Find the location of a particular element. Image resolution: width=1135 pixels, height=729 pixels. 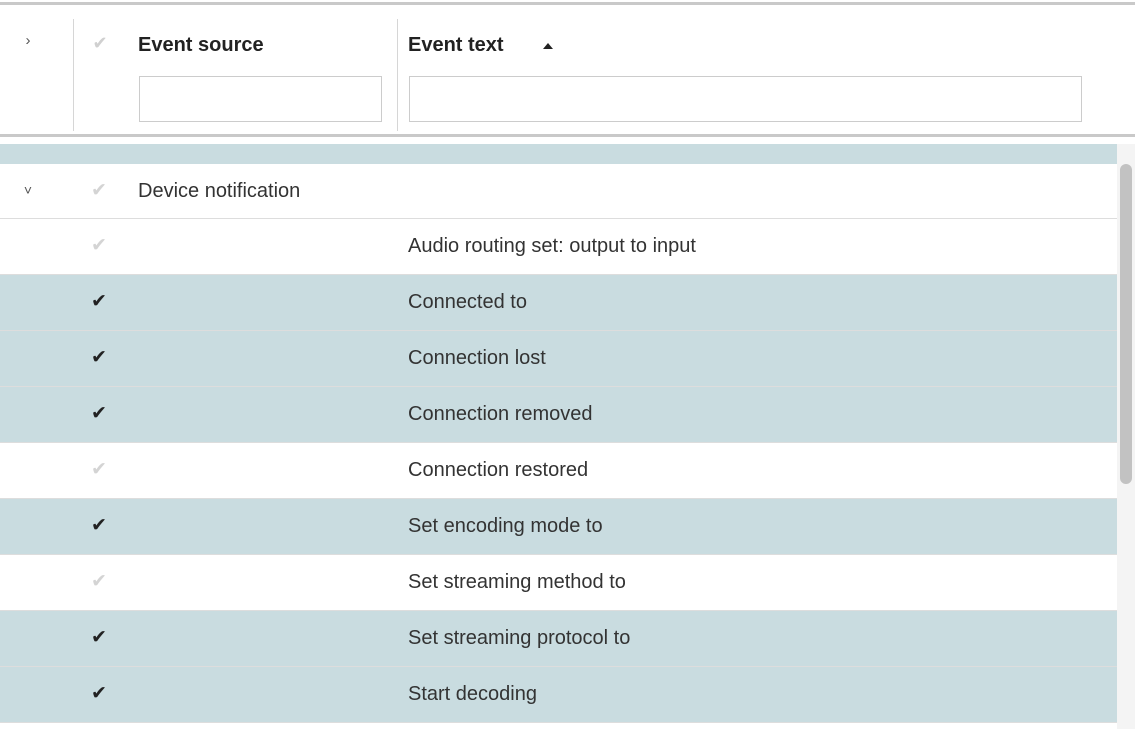

table-row: ✔ Audio routing set: output to input is located at coordinates (558, 247).